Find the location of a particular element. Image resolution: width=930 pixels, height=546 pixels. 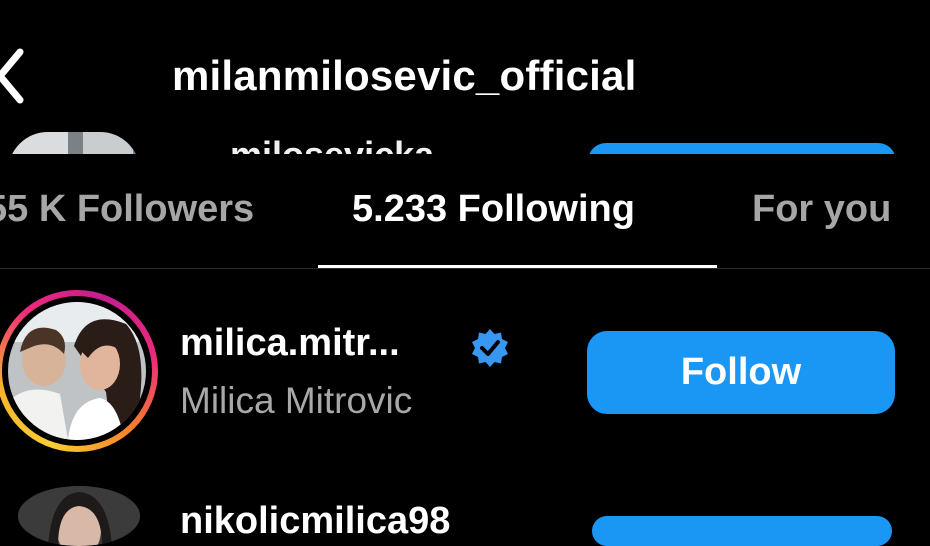

list-item-username: nikolicmilica98 is located at coordinates (315, 521).